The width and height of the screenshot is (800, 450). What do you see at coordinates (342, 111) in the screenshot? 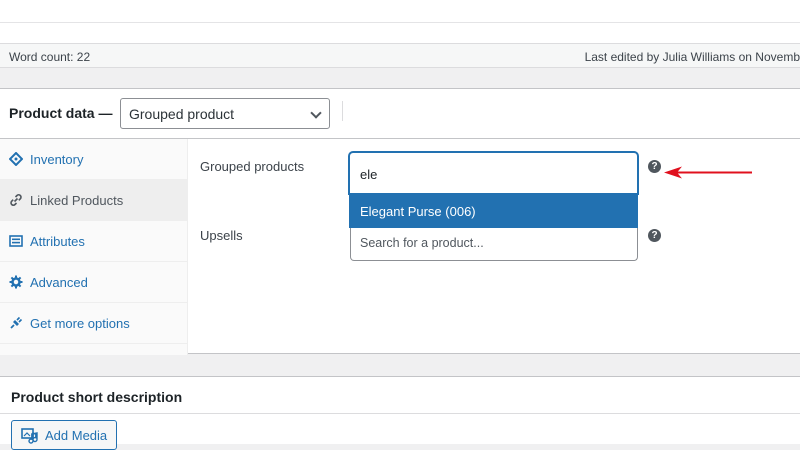
I see `header-divider` at bounding box center [342, 111].